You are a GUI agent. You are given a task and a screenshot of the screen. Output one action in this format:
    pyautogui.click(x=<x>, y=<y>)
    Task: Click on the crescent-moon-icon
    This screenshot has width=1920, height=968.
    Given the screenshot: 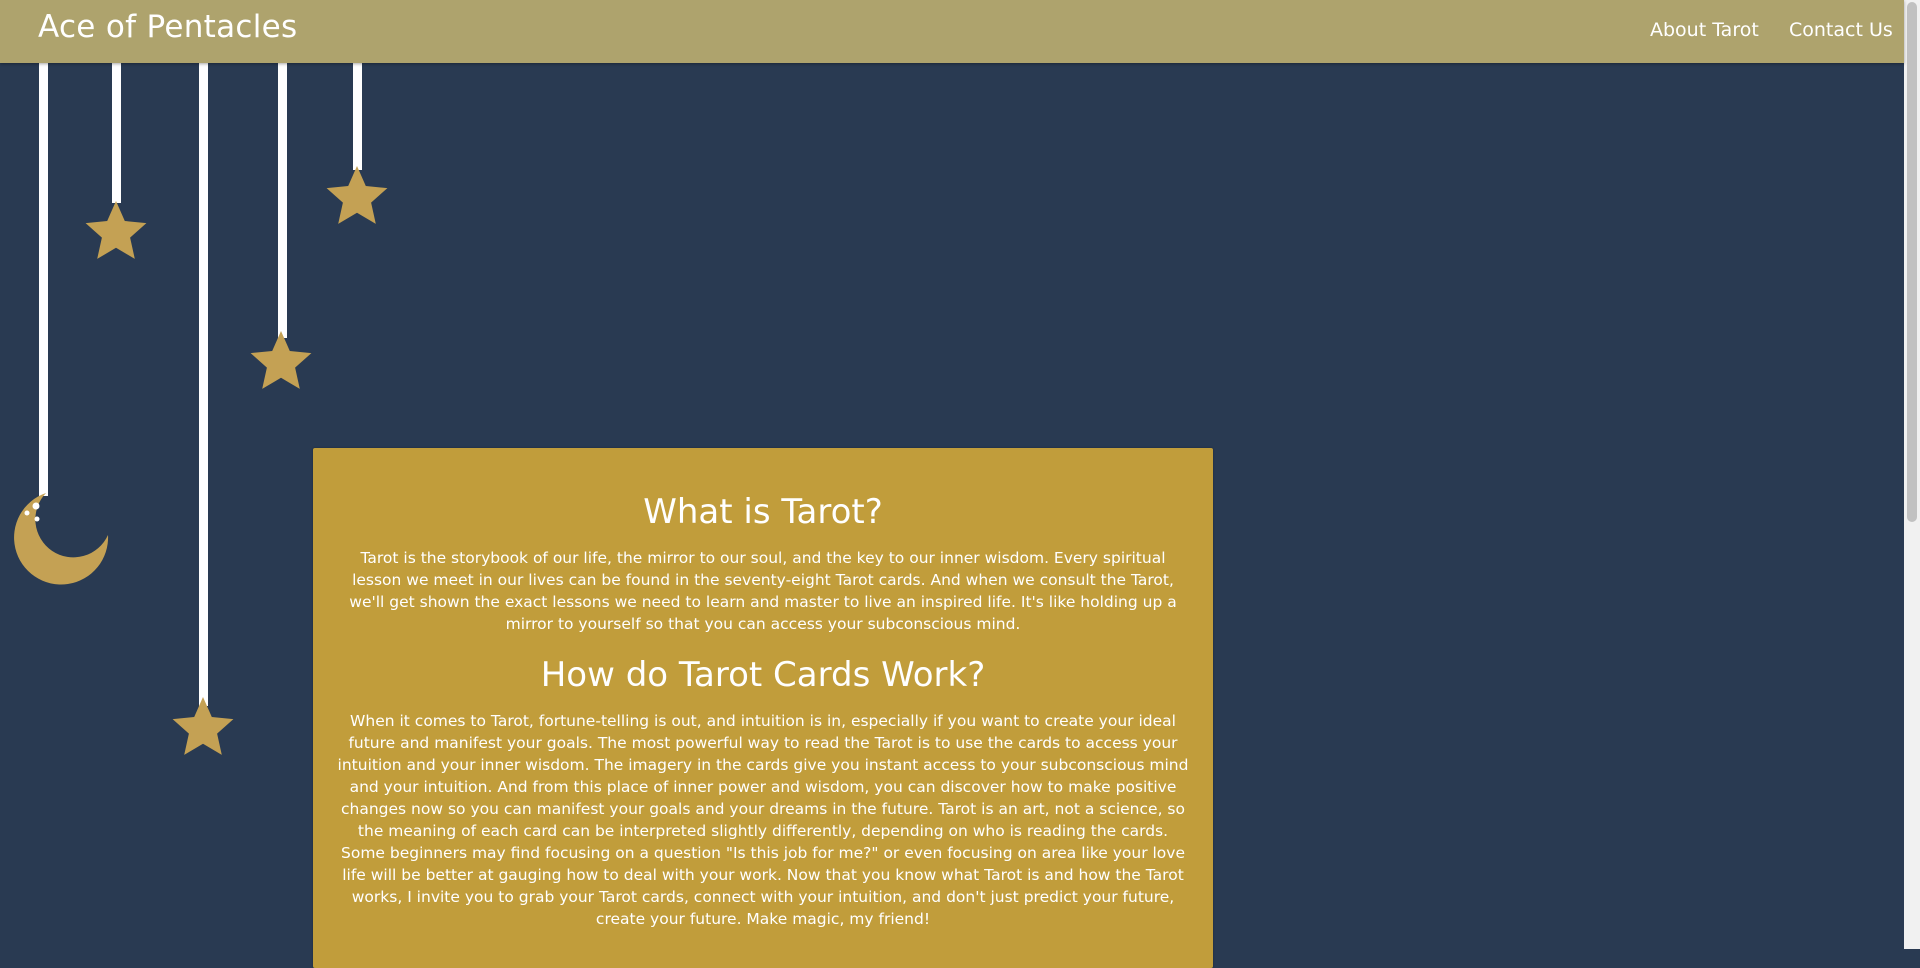 What is the action you would take?
    pyautogui.click(x=61, y=539)
    